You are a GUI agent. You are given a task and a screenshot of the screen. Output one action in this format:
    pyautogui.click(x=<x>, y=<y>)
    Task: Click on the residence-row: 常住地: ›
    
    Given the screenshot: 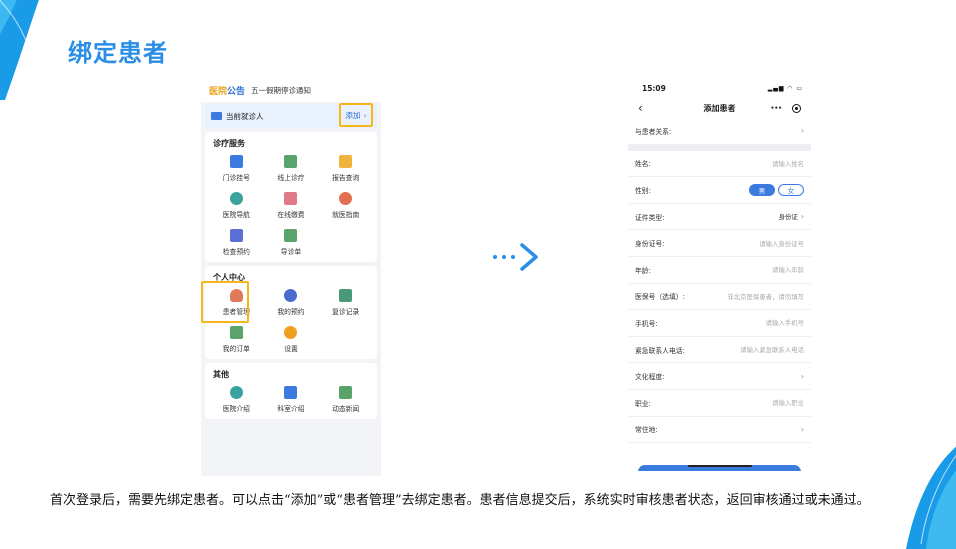 What is the action you would take?
    pyautogui.click(x=719, y=430)
    